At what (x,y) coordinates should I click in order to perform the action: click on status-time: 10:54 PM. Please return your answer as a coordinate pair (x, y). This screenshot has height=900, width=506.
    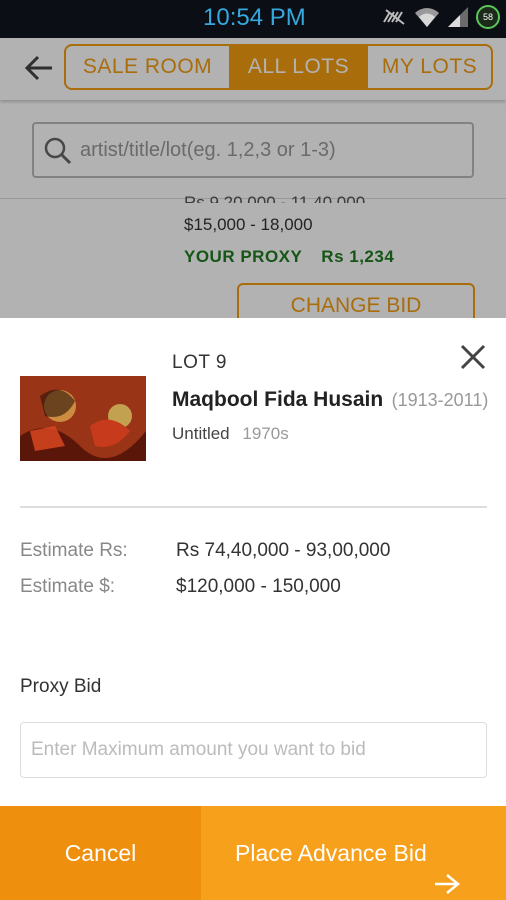
    Looking at the image, I should click on (254, 17).